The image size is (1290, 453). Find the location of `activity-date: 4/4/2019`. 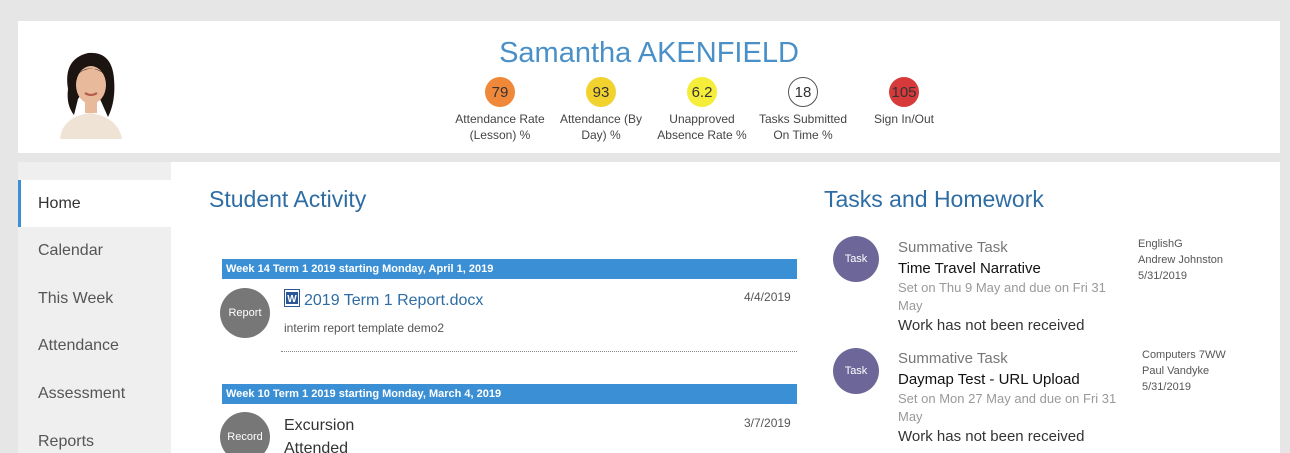

activity-date: 4/4/2019 is located at coordinates (767, 297).